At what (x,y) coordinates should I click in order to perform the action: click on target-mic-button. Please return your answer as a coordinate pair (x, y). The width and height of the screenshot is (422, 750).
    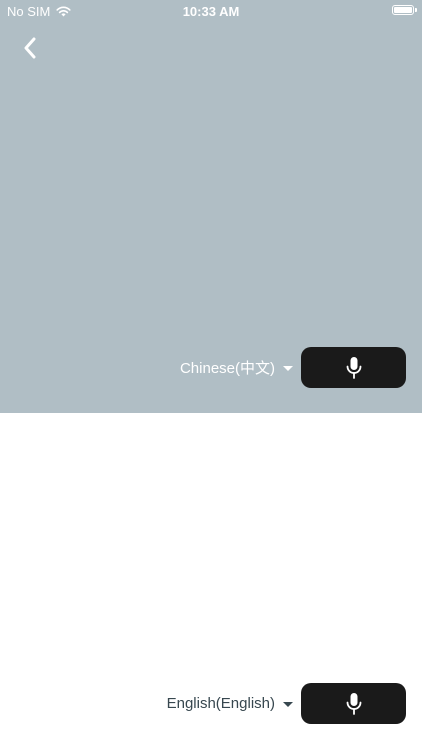
    Looking at the image, I should click on (353, 703).